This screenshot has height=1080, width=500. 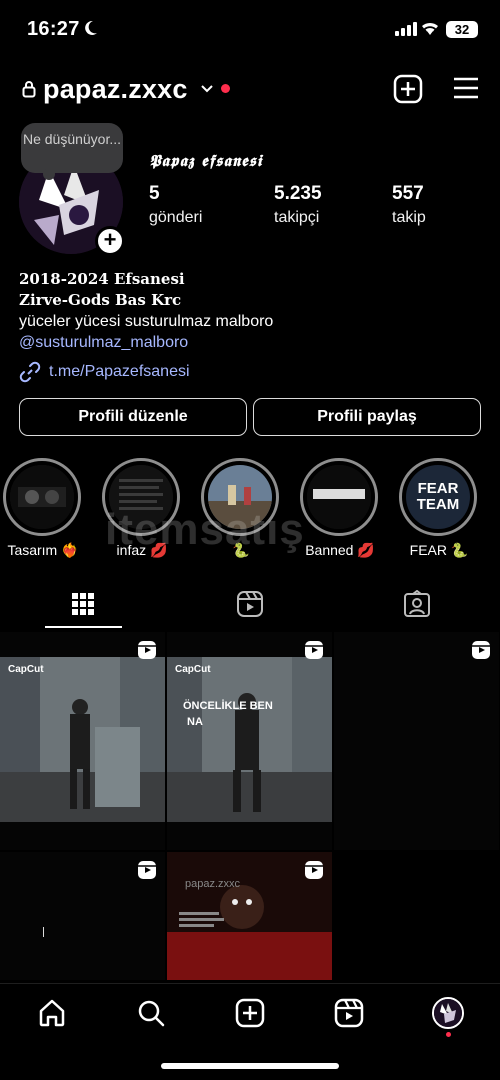 I want to click on nav-home, so click(x=52, y=1013).